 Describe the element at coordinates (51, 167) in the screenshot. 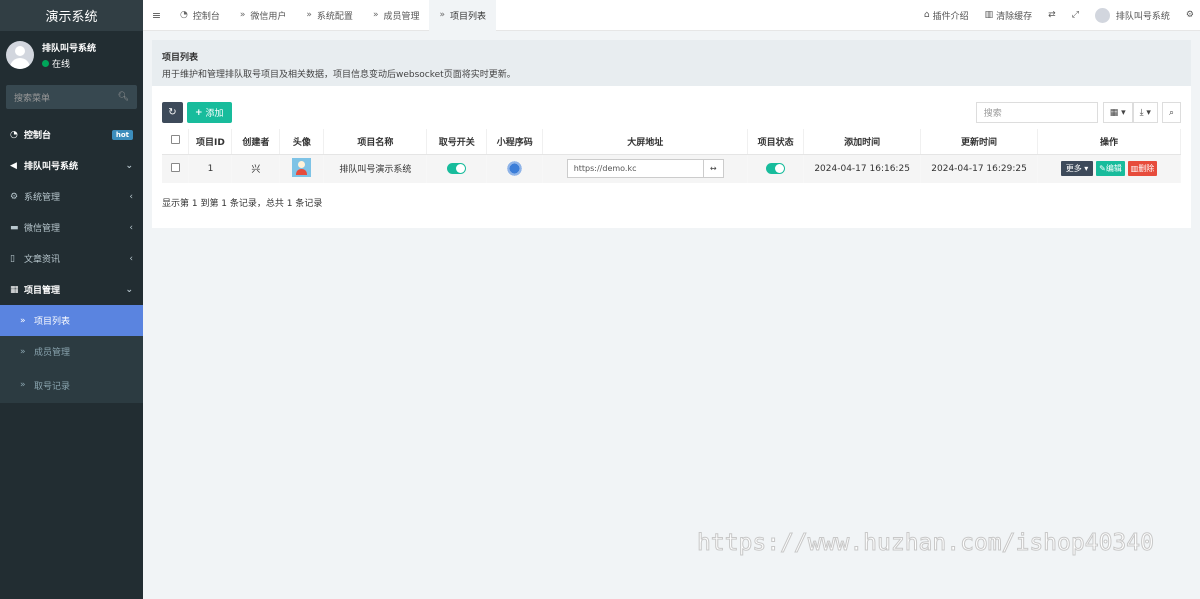

I see `sidebar-item-label: 排队叫号系统` at that location.